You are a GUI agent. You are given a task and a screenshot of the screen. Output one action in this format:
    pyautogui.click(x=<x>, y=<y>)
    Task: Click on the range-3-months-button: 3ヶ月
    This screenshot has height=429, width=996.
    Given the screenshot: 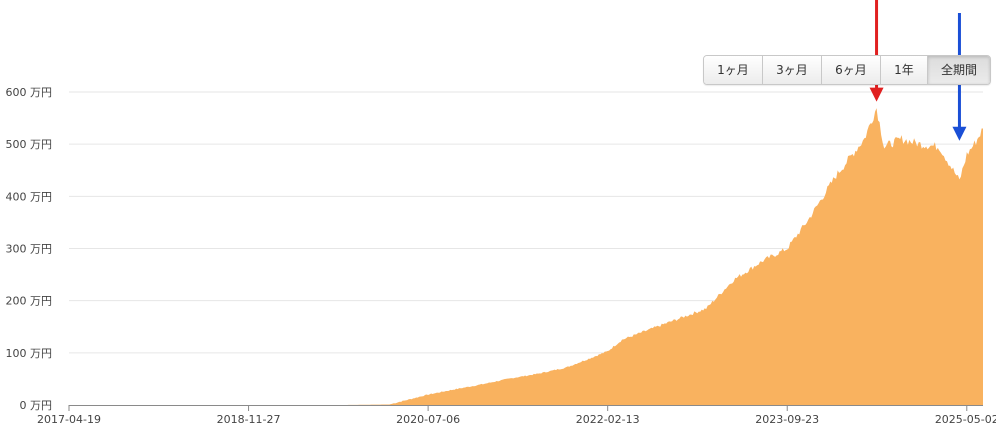 What is the action you would take?
    pyautogui.click(x=792, y=70)
    